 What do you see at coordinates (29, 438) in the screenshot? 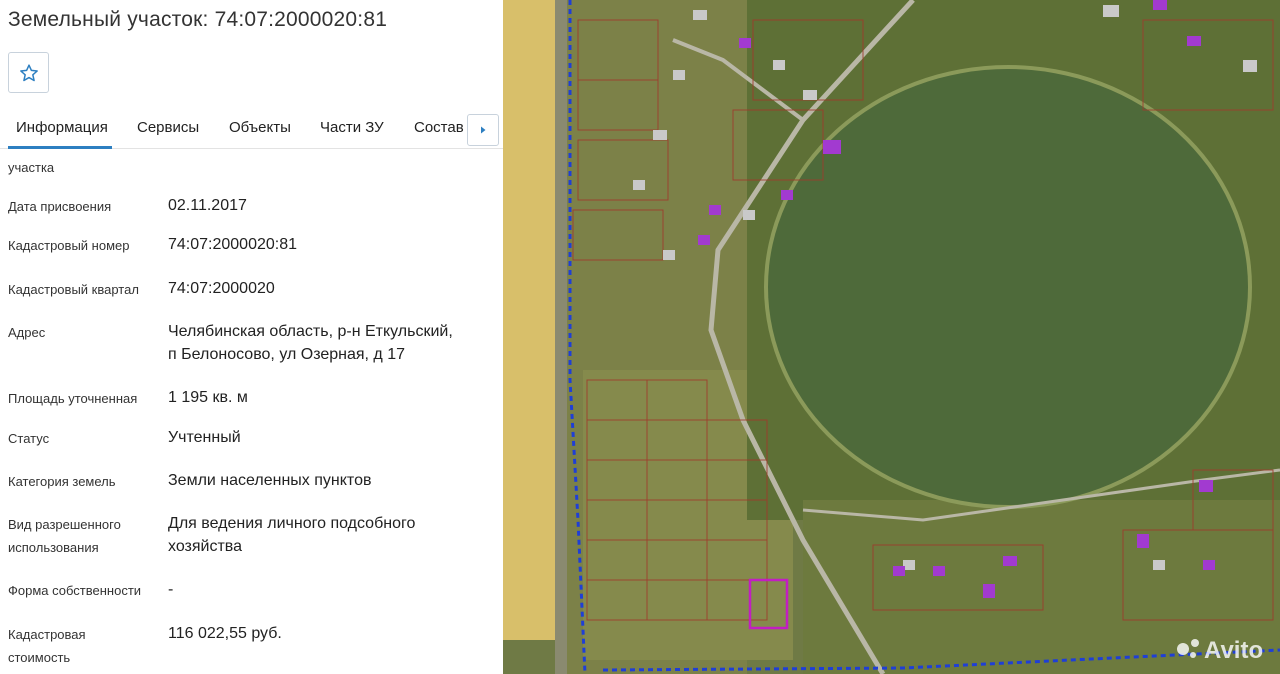
I see `field-label-status: Статус` at bounding box center [29, 438].